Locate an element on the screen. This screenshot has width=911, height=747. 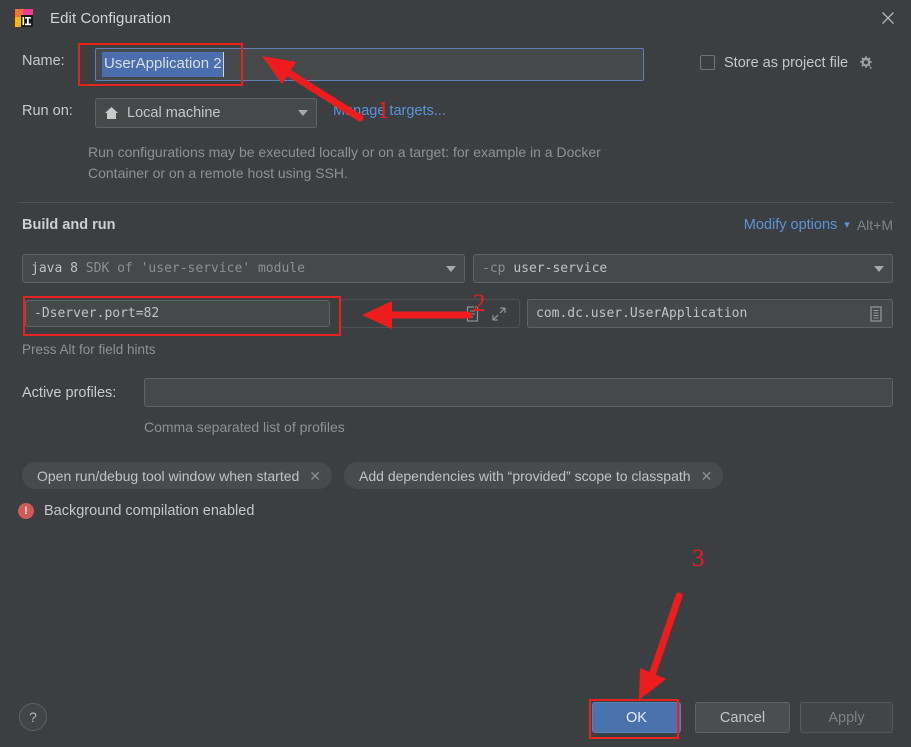
ok-button: OK is located at coordinates (636, 717).